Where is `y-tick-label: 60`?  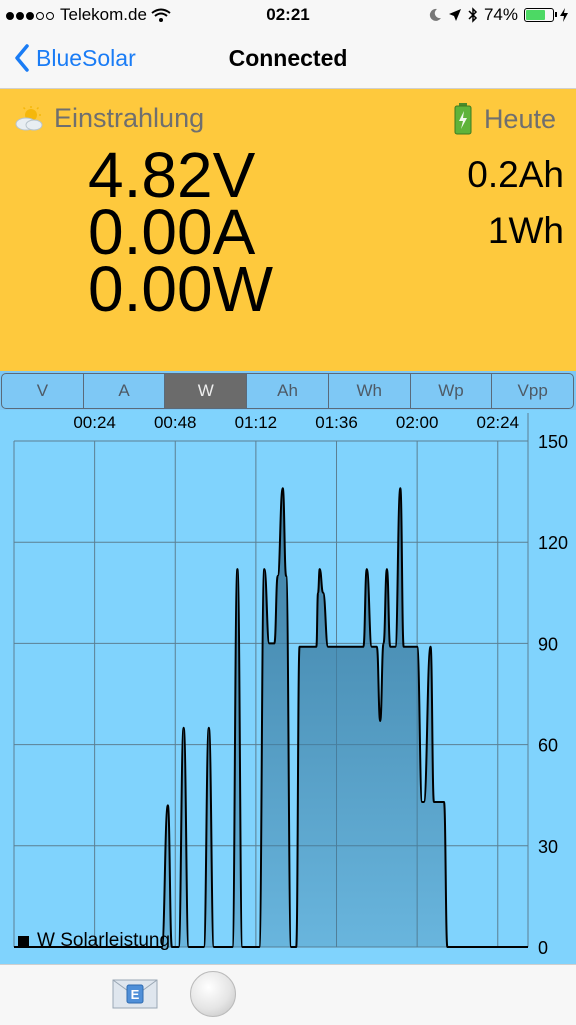
y-tick-label: 60 is located at coordinates (548, 746).